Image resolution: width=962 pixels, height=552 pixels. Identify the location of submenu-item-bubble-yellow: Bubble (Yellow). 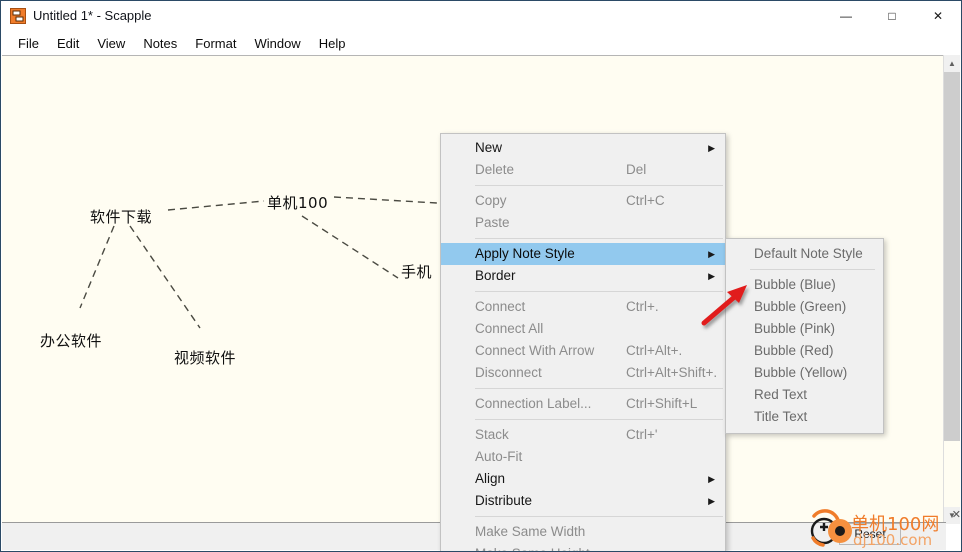
(804, 373).